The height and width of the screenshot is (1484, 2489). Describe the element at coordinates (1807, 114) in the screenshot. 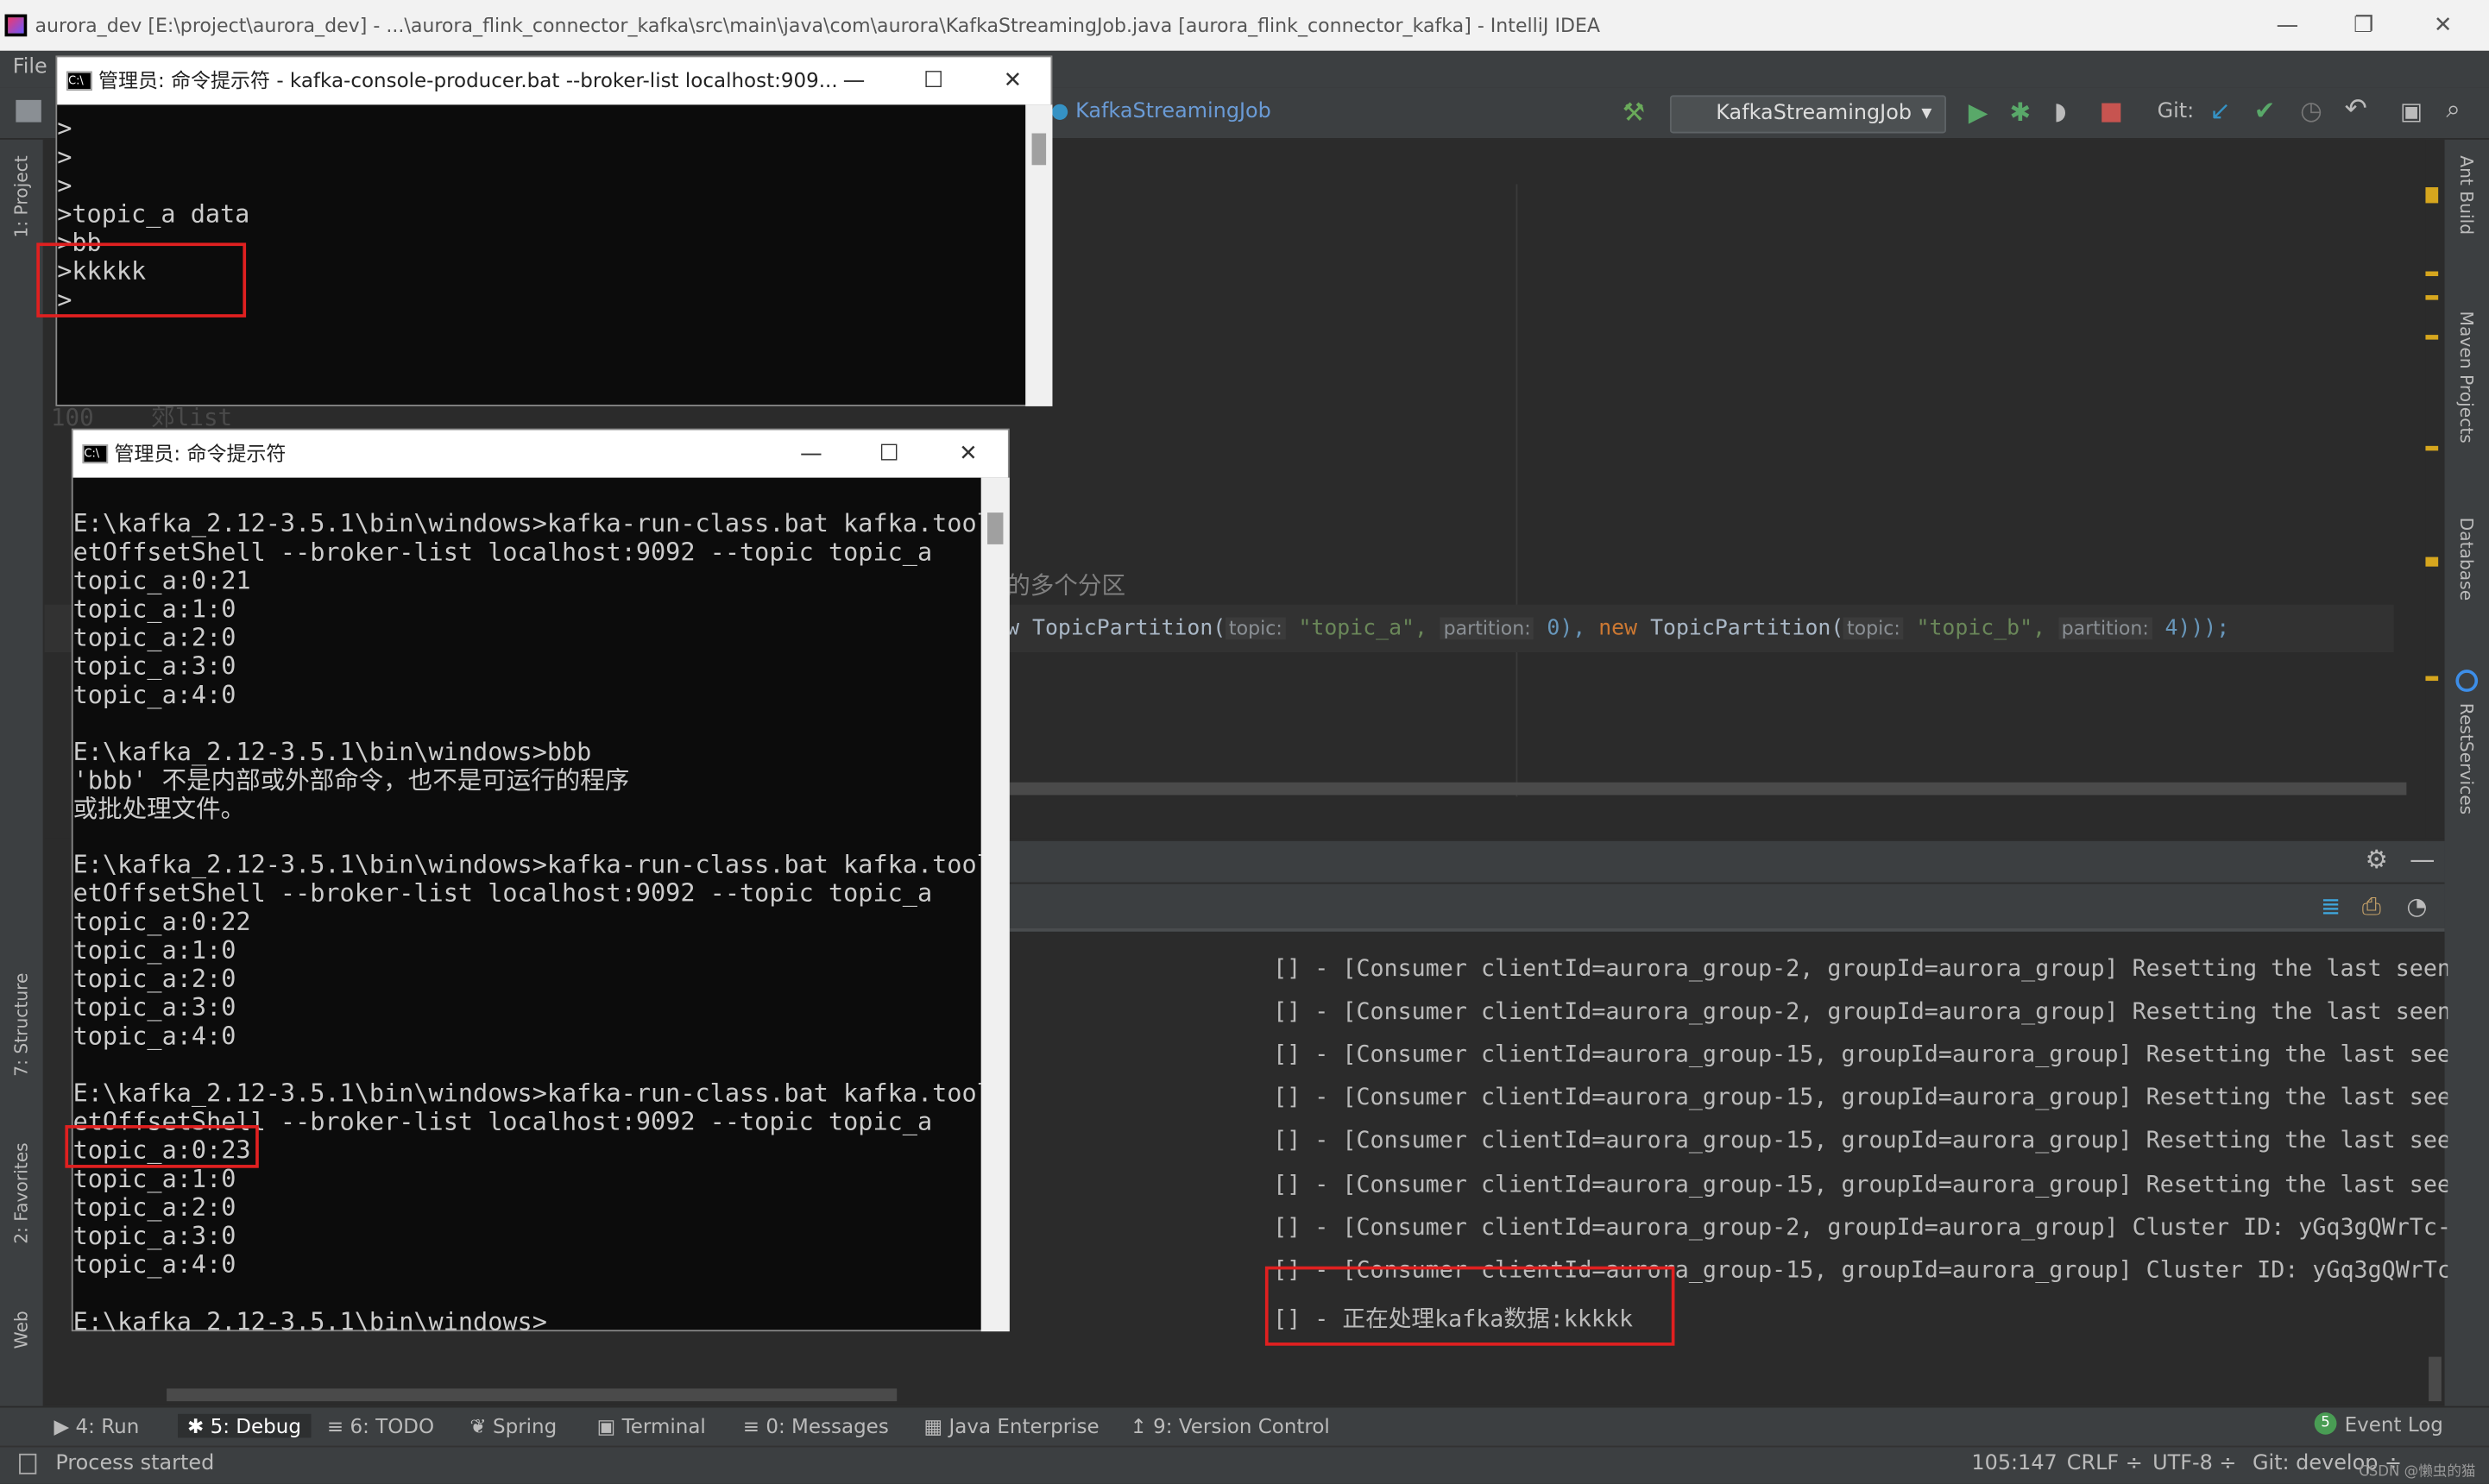

I see `run-config-dropdown: KafkaStreamingJob ▾` at that location.